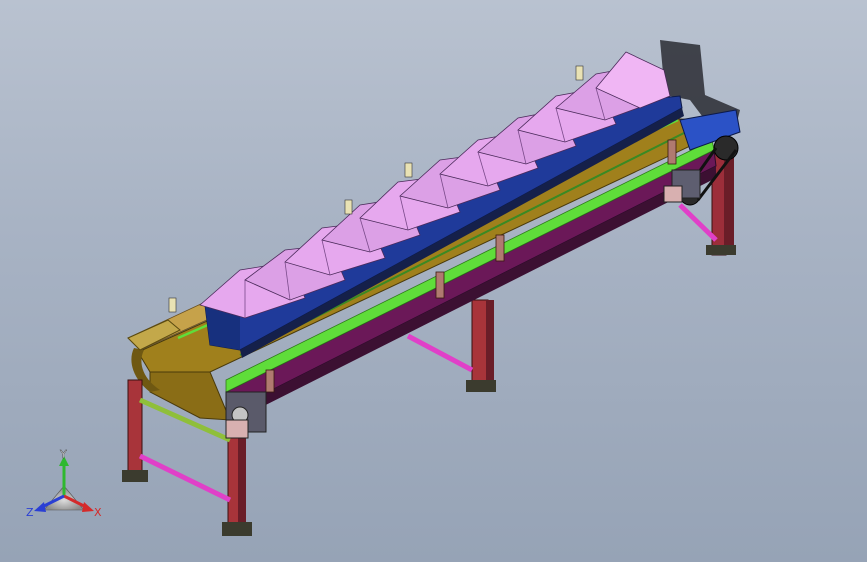 The width and height of the screenshot is (867, 562). What do you see at coordinates (63, 454) in the screenshot?
I see `y-axis-label: Y` at bounding box center [63, 454].